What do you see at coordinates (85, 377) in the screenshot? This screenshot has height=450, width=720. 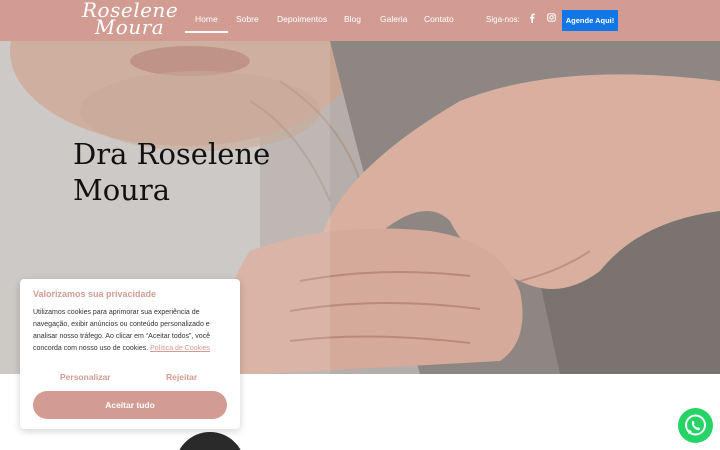 I see `customize-button: Personalizar` at bounding box center [85, 377].